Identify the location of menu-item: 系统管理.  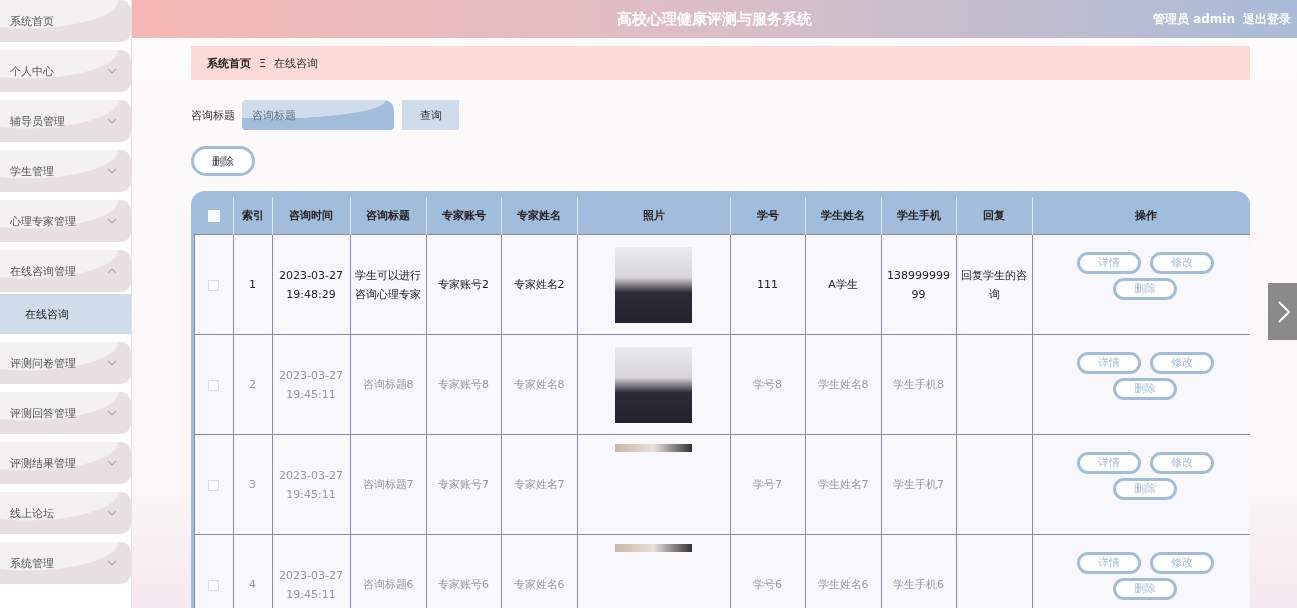
(65, 563).